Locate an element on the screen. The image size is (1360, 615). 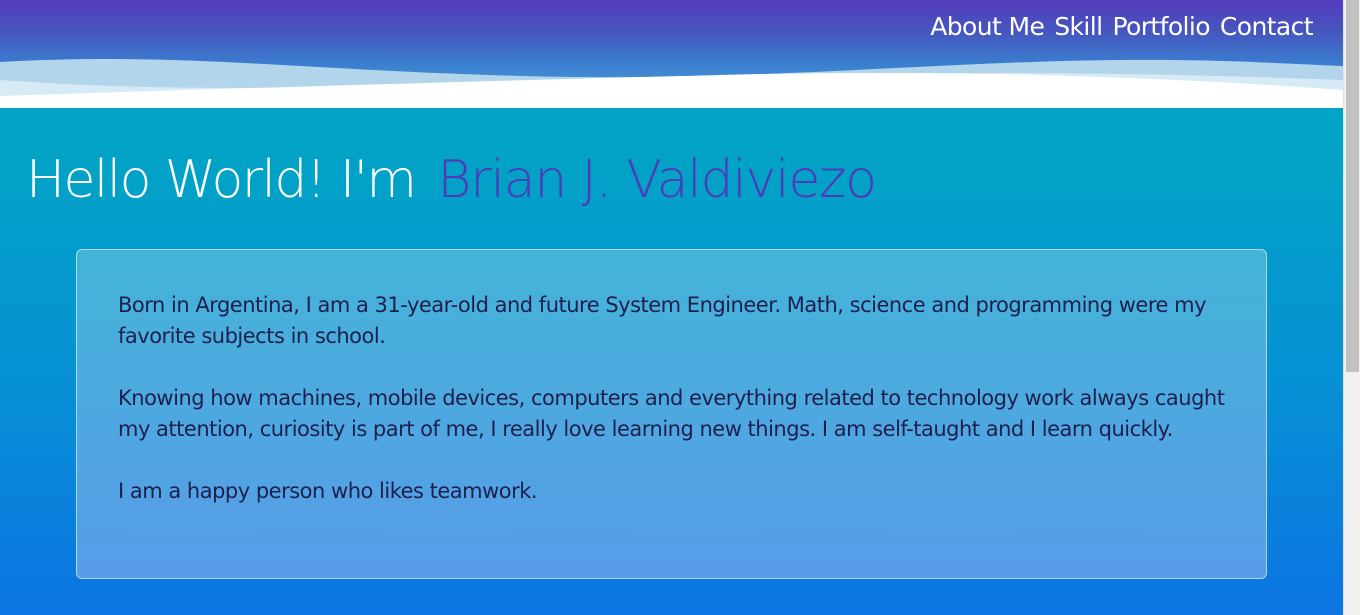
vertical-scrollbar is located at coordinates (1351, 307).